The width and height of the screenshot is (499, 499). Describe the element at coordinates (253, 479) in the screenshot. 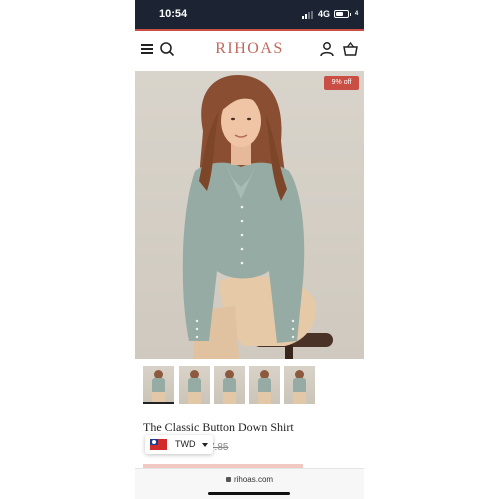

I see `url-label: rihoas.com` at that location.